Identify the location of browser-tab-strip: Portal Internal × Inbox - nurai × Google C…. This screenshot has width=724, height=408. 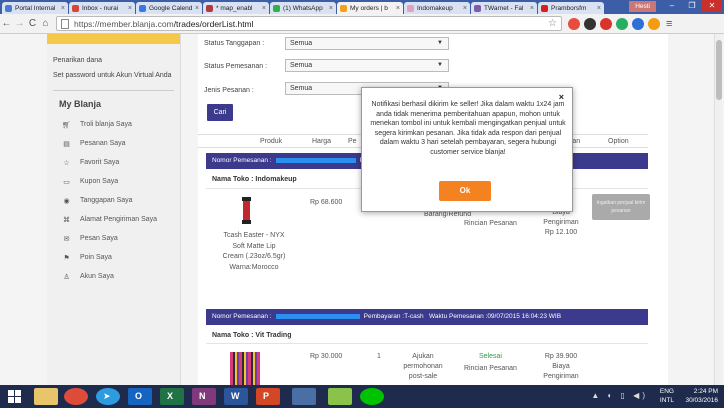
(362, 7).